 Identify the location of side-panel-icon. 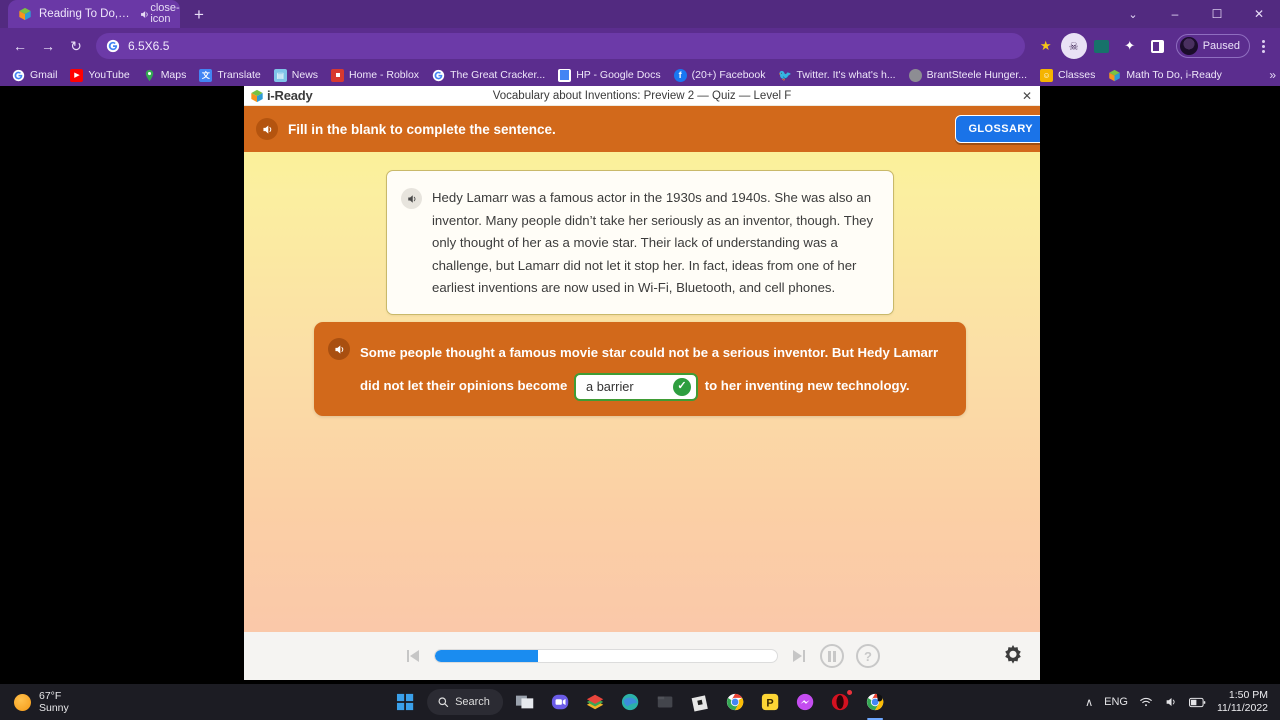
(1158, 46).